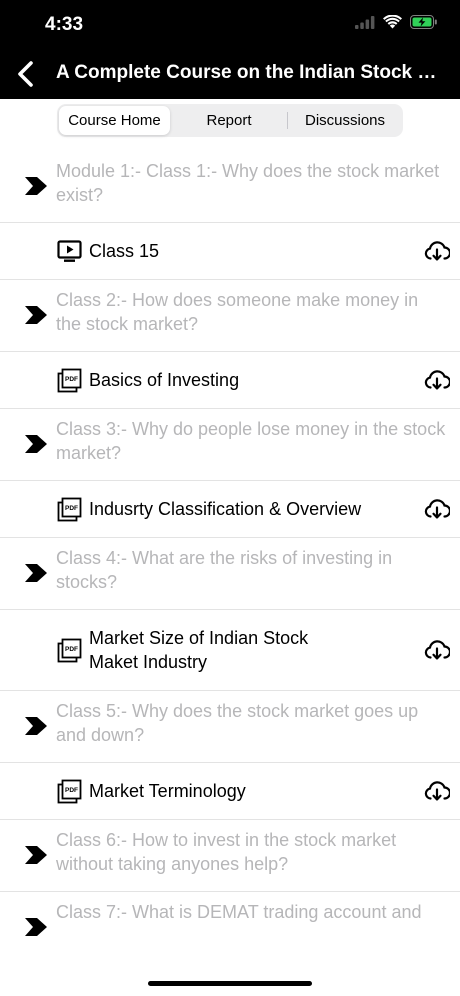  I want to click on tab-report: Report, so click(229, 120).